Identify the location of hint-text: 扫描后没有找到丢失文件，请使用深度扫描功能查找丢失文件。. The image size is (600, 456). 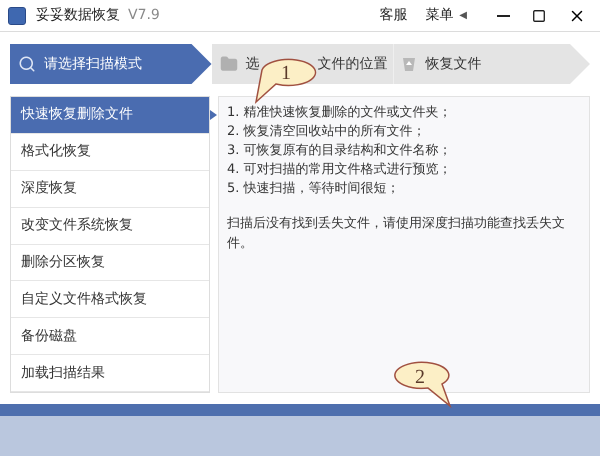
(396, 234).